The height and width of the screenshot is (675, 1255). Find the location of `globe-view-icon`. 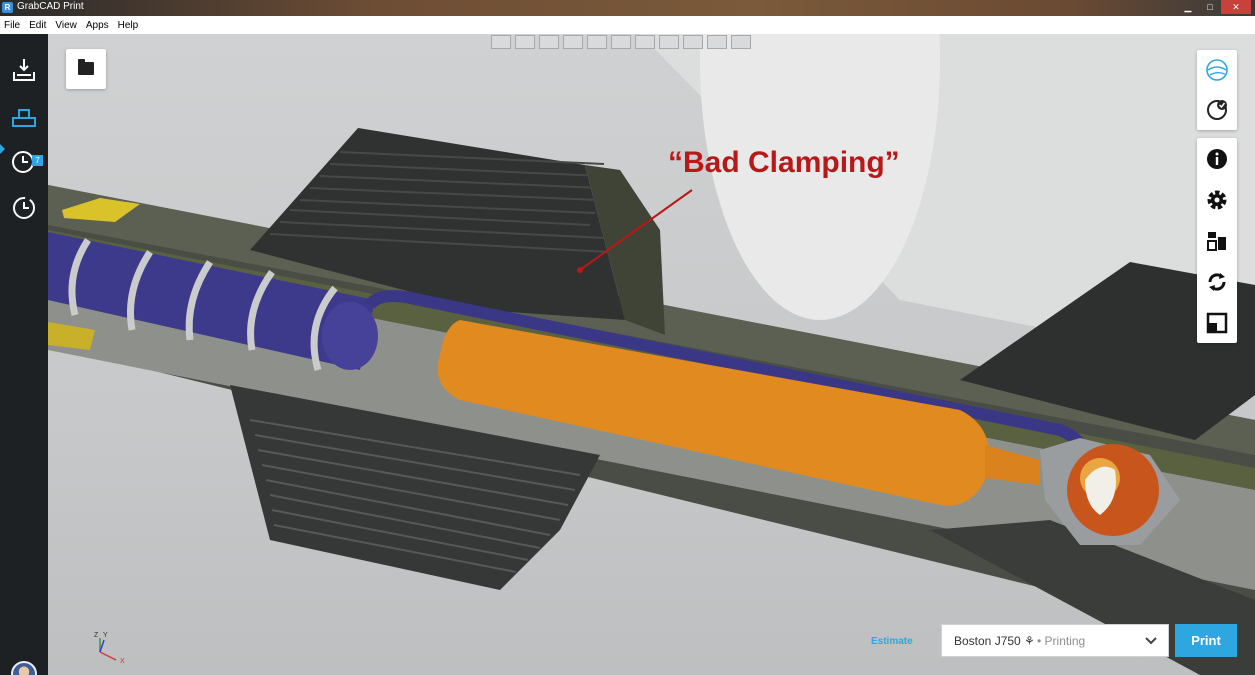

globe-view-icon is located at coordinates (1217, 70).